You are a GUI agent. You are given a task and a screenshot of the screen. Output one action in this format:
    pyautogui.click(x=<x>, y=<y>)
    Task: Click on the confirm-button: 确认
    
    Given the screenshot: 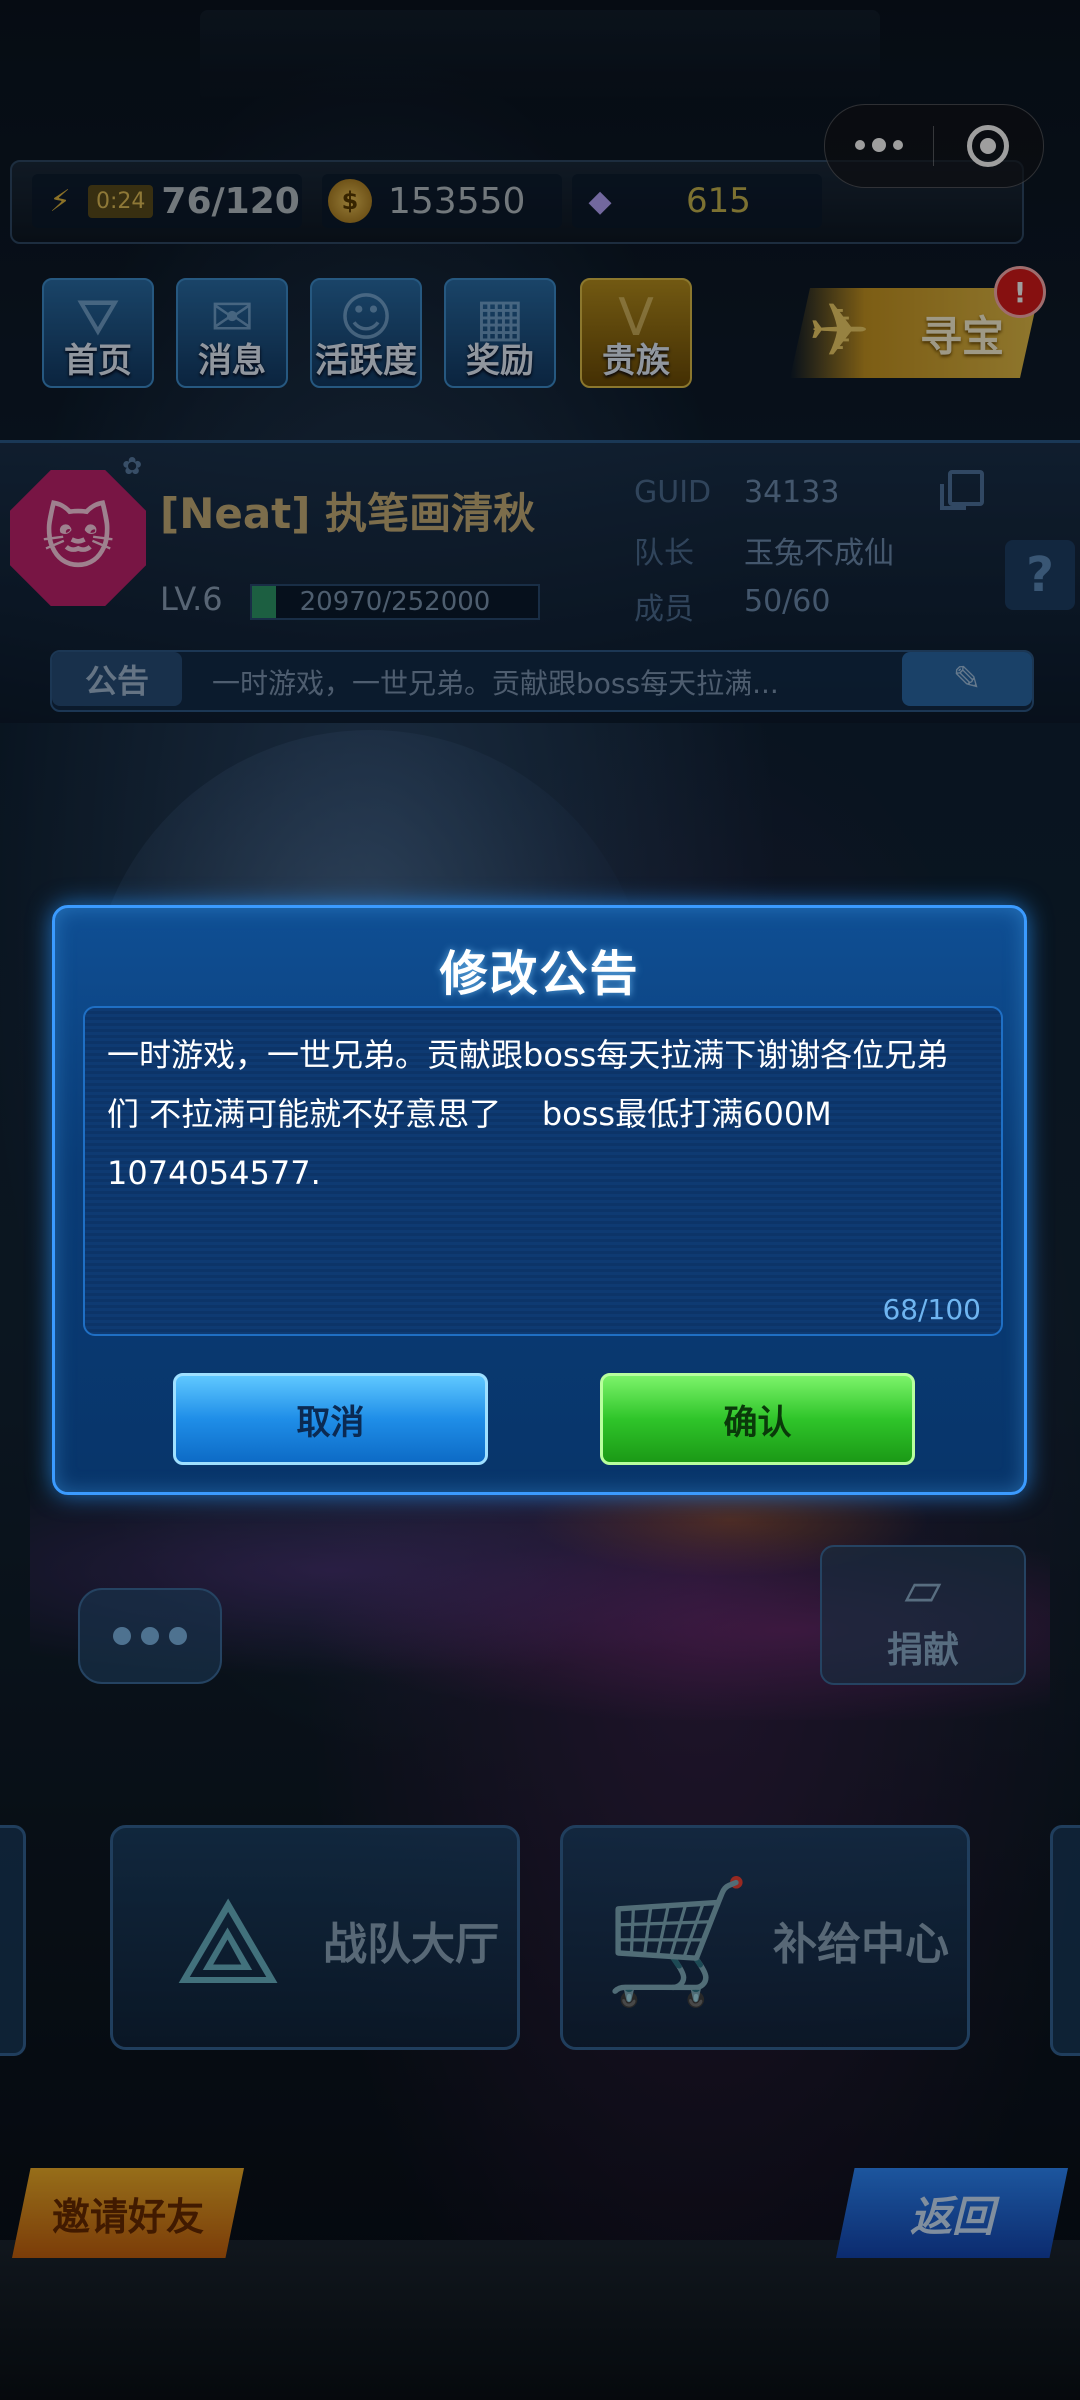 What is the action you would take?
    pyautogui.click(x=757, y=1419)
    